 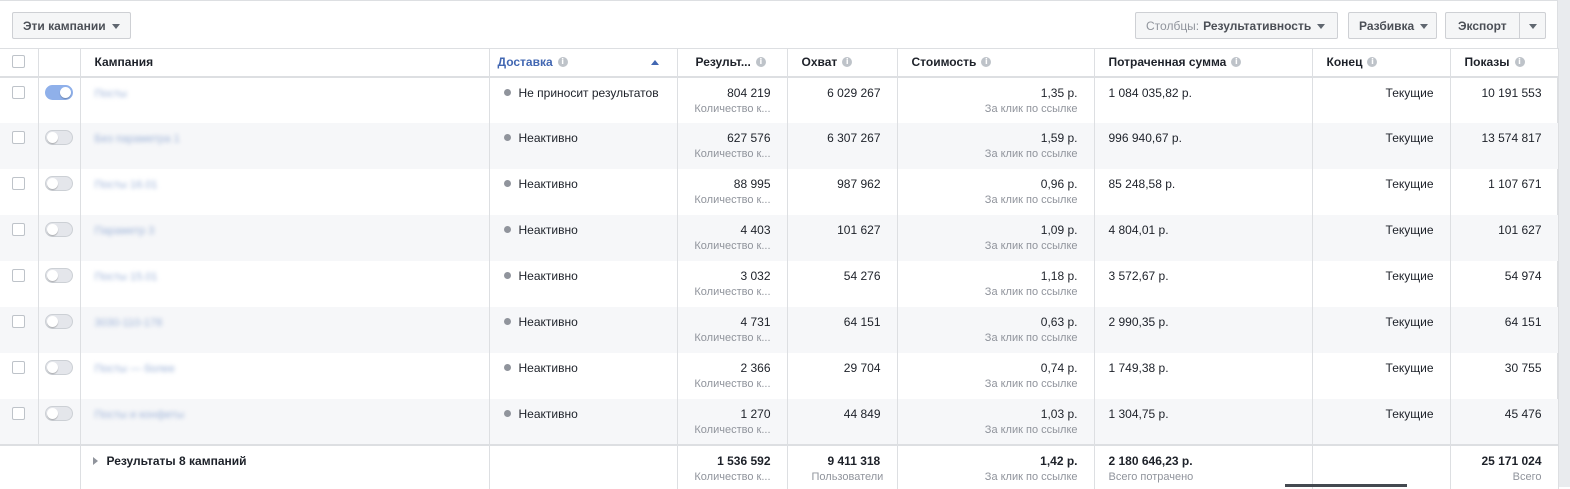 I want to click on spent-value: 1 084 035,82 р., so click(x=1150, y=92).